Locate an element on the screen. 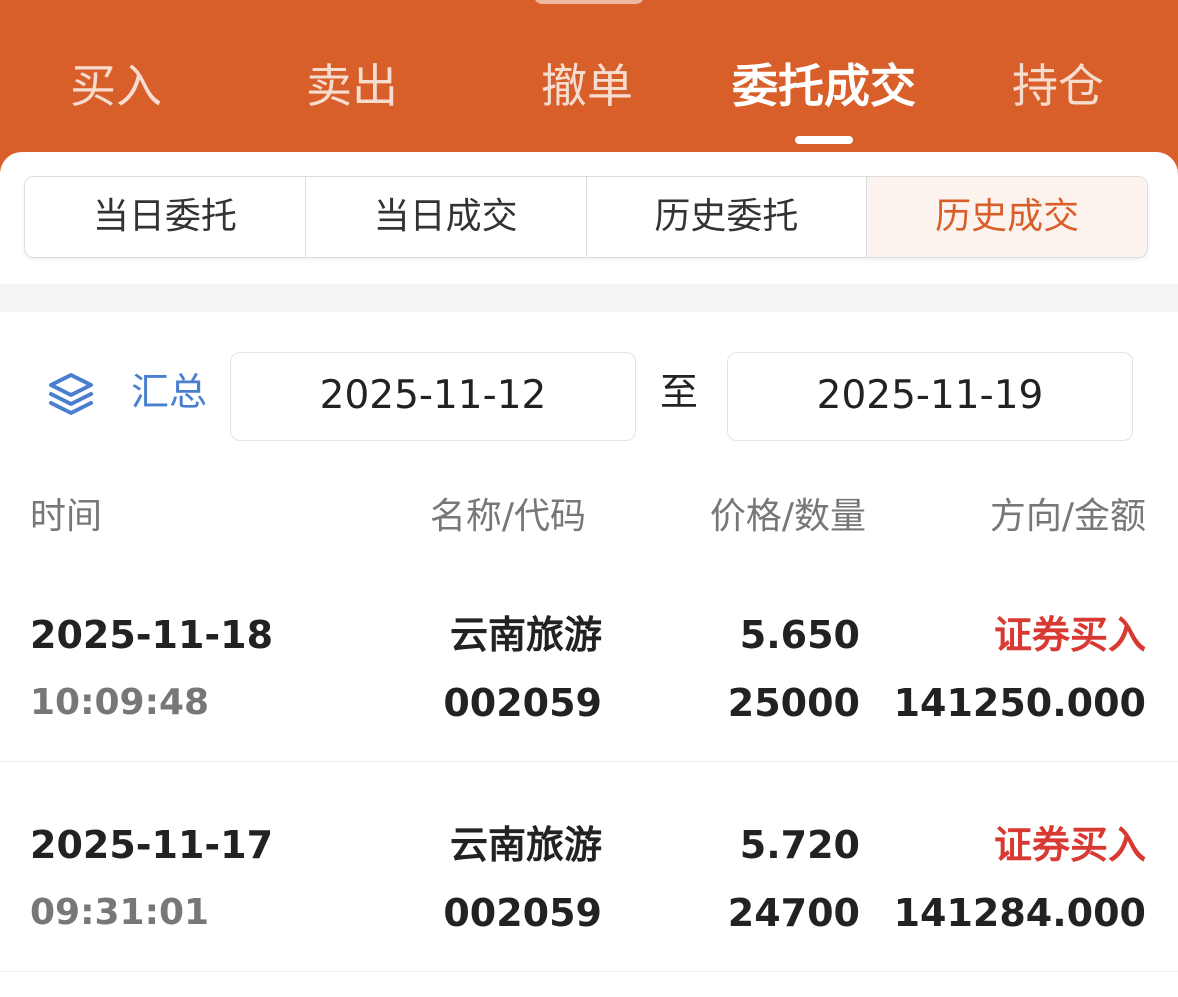 The height and width of the screenshot is (997, 1178). start-date-picker: 2025-11-12 is located at coordinates (433, 396).